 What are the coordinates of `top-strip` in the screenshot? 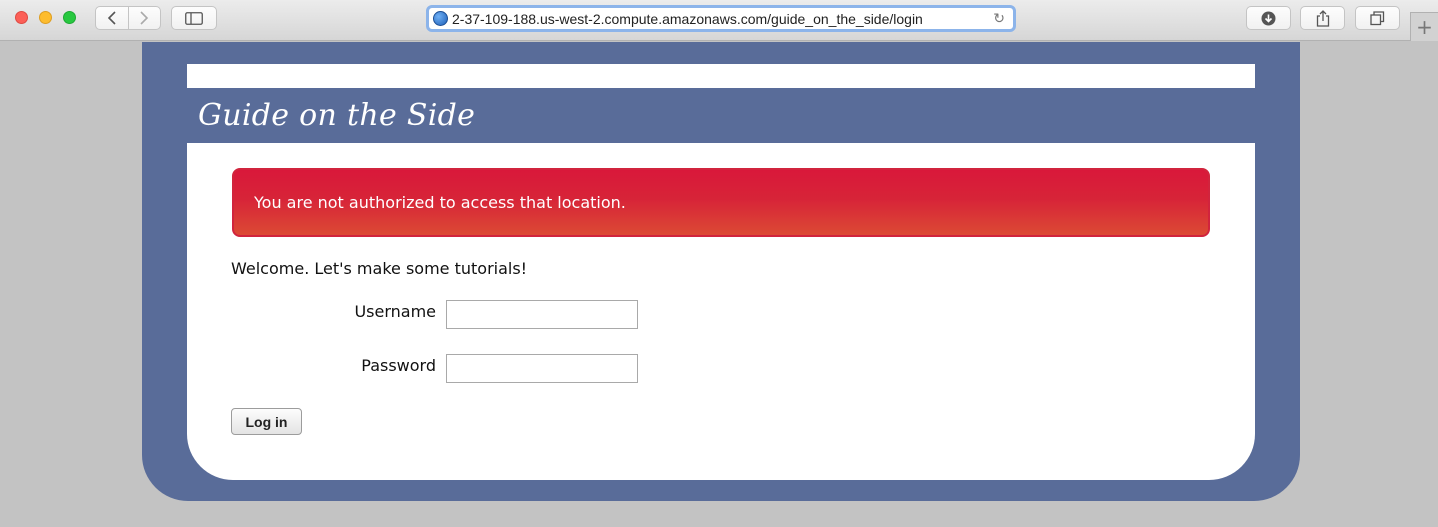 It's located at (721, 76).